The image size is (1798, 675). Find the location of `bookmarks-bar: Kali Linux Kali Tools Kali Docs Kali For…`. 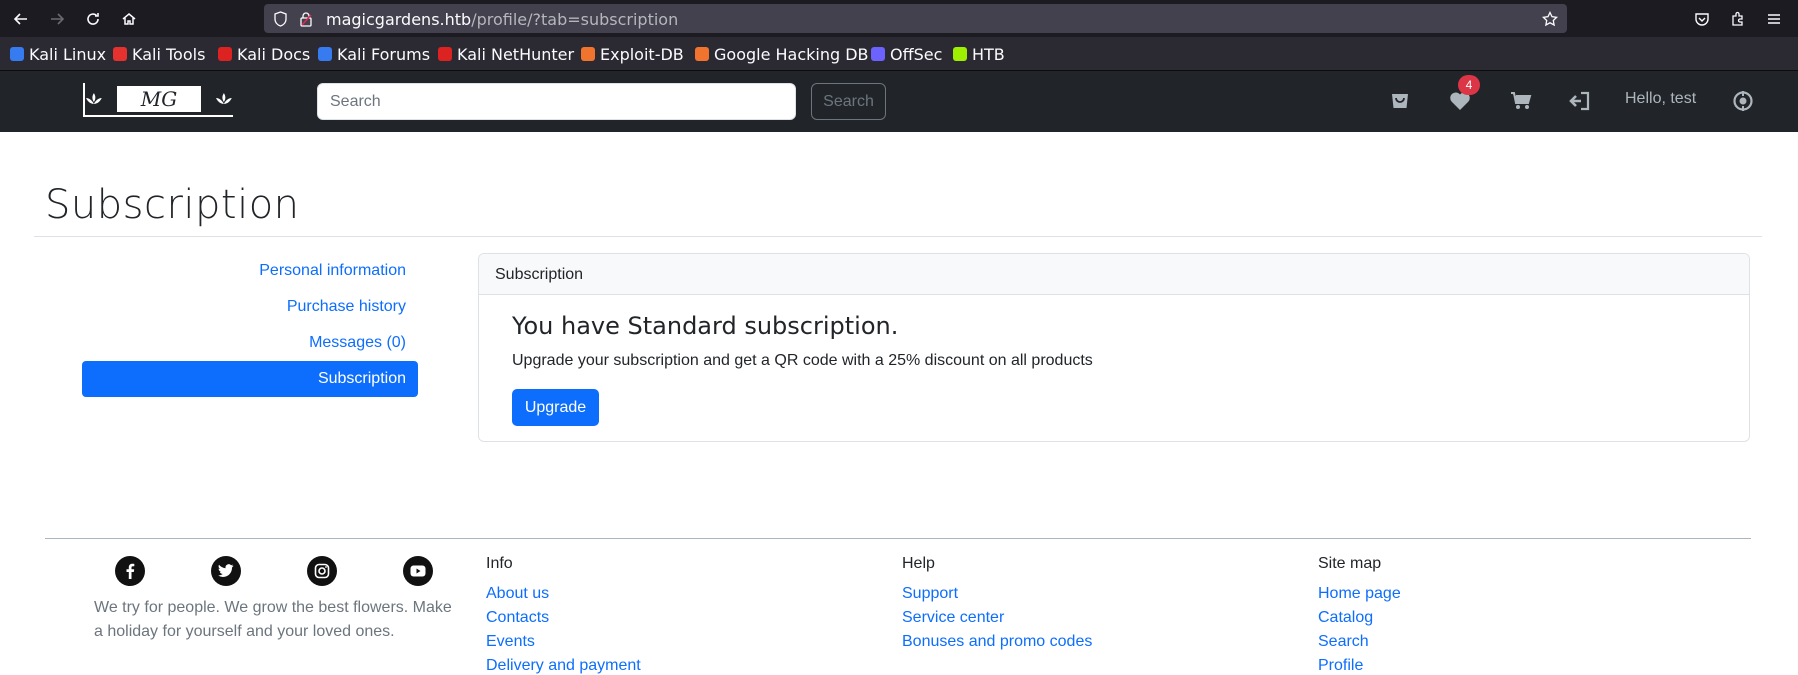

bookmarks-bar: Kali Linux Kali Tools Kali Docs Kali For… is located at coordinates (899, 54).